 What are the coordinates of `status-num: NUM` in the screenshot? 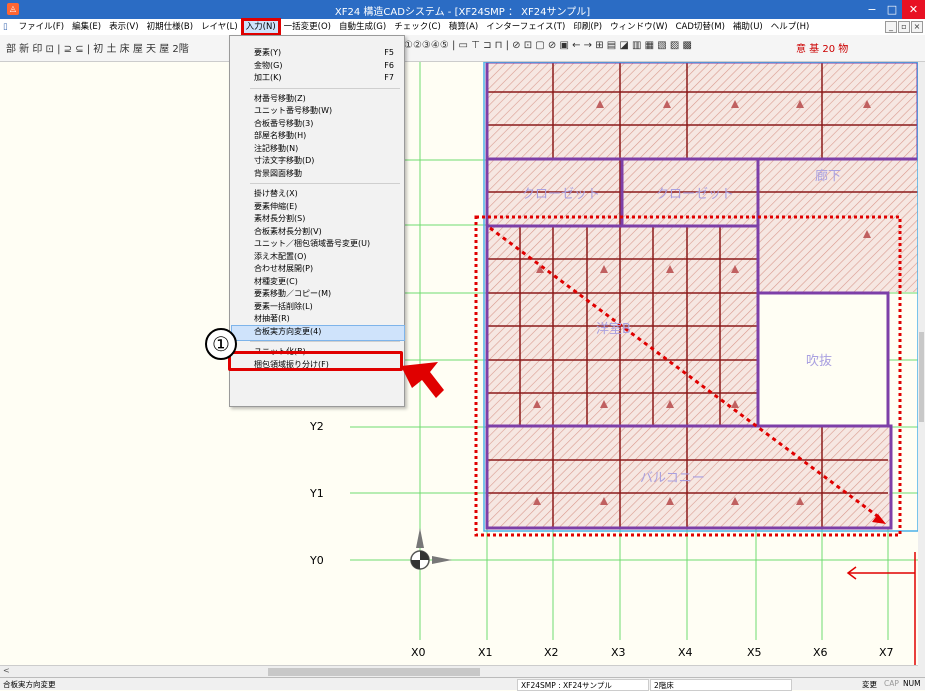 It's located at (912, 683).